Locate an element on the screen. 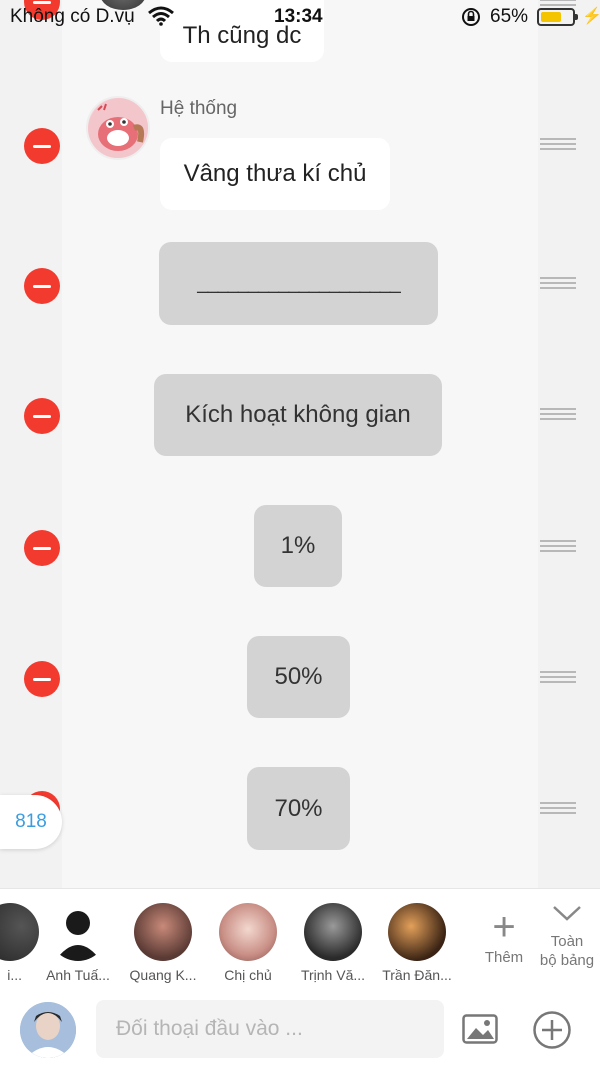 The image size is (600, 1067). expand-all-label-line1: Toàn is located at coordinates (567, 941).